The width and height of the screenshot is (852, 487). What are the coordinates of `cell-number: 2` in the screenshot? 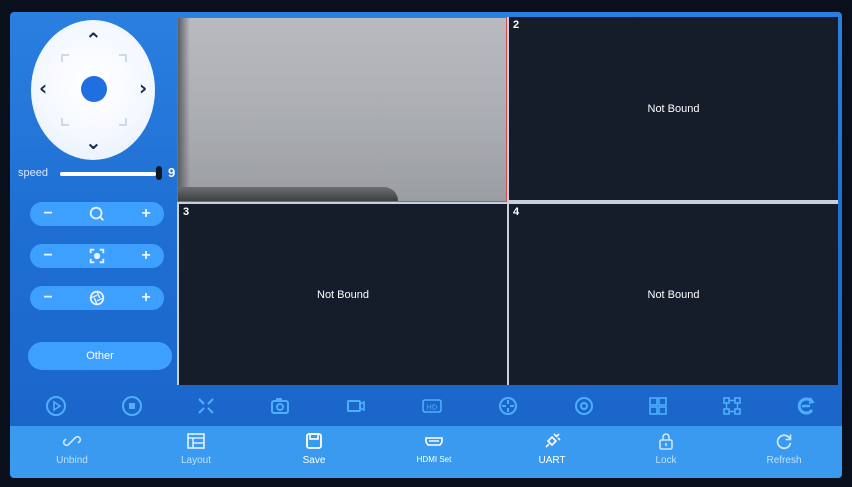 It's located at (516, 25).